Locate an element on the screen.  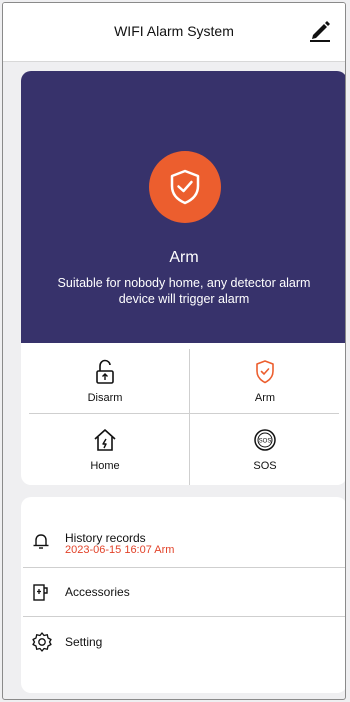
mode-label-sos: SOS is located at coordinates (265, 466).